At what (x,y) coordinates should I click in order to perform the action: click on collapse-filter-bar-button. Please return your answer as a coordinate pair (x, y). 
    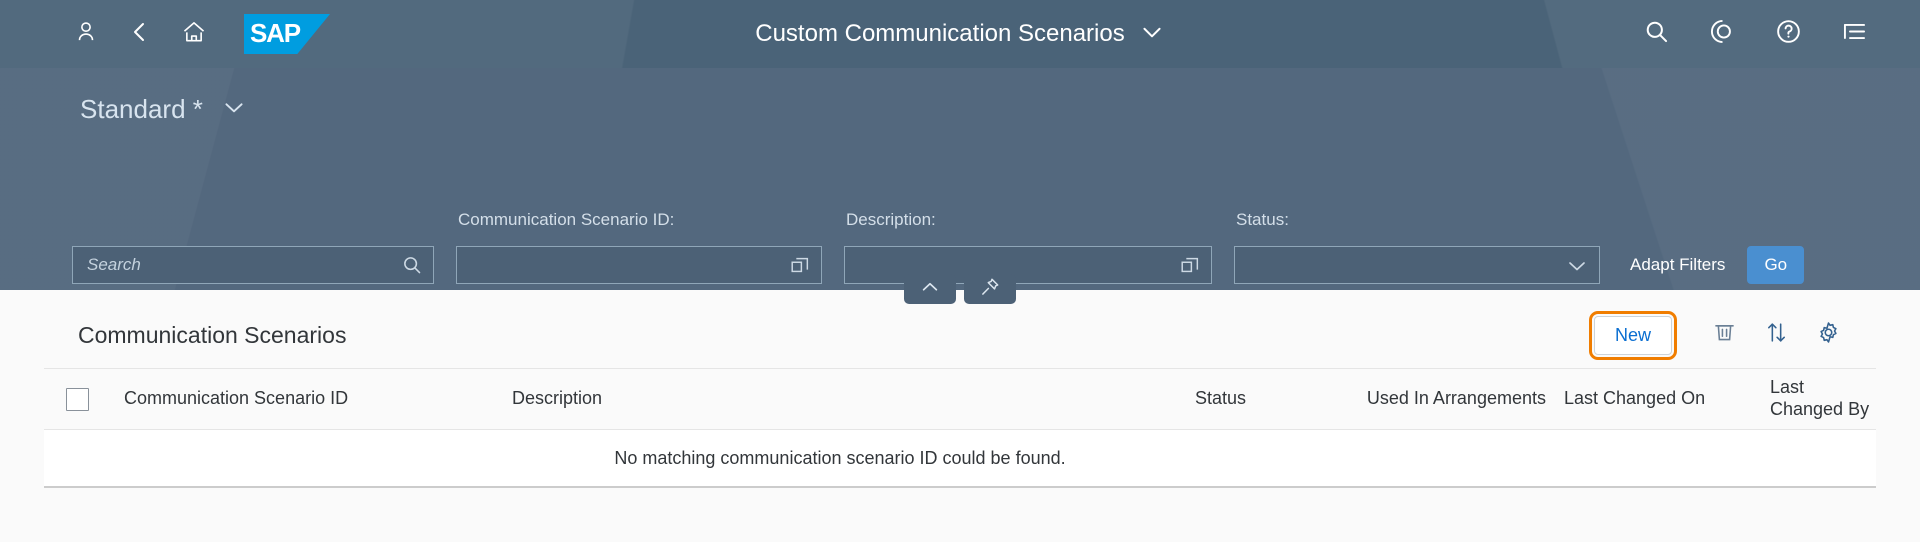
    Looking at the image, I should click on (930, 289).